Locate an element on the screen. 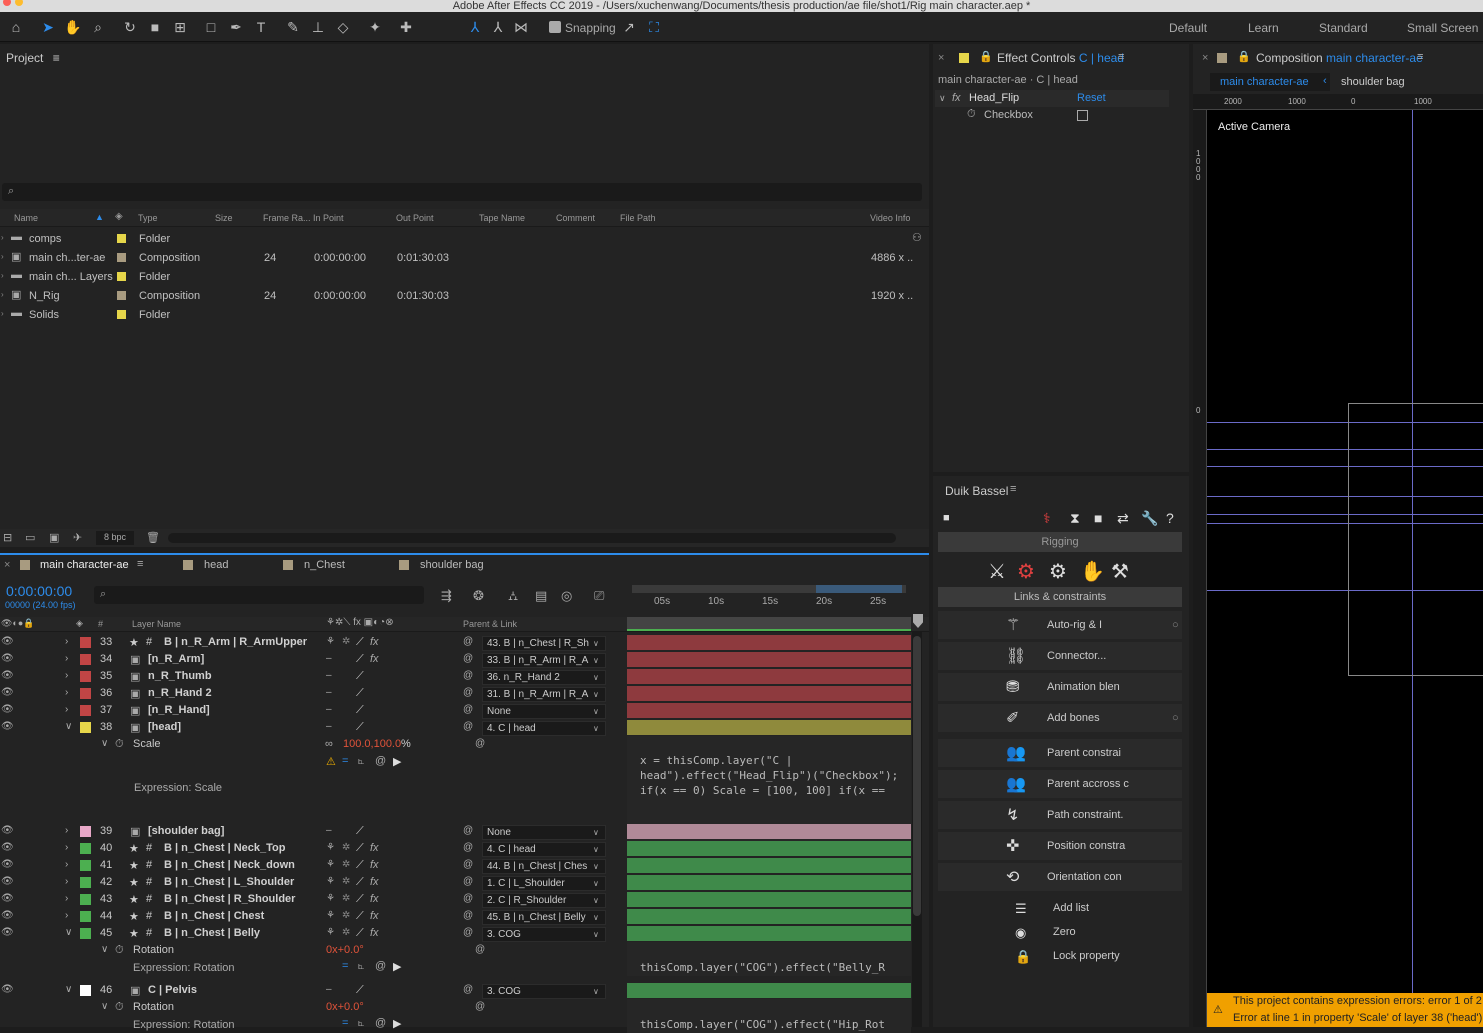 This screenshot has width=1483, height=1033. timeline-tab-shoulder: shoulder bag is located at coordinates (452, 565).